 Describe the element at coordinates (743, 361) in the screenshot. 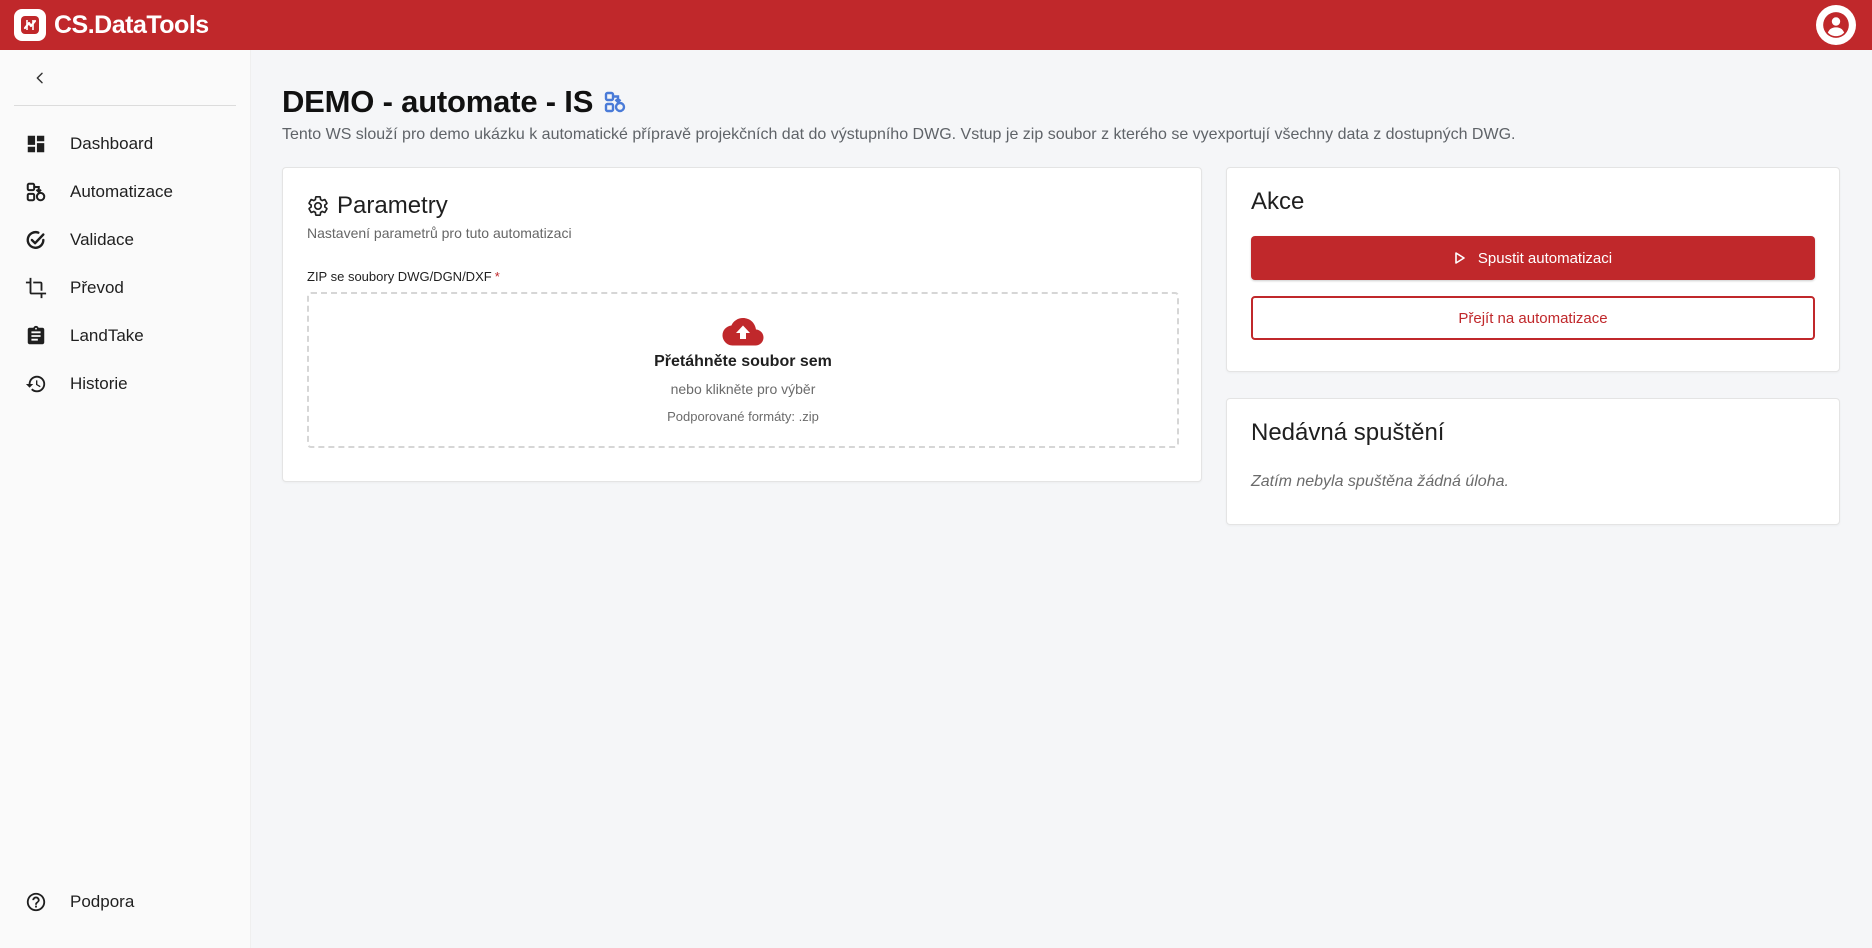

I see `dropzone-title: Přetáhněte soubor sem` at that location.